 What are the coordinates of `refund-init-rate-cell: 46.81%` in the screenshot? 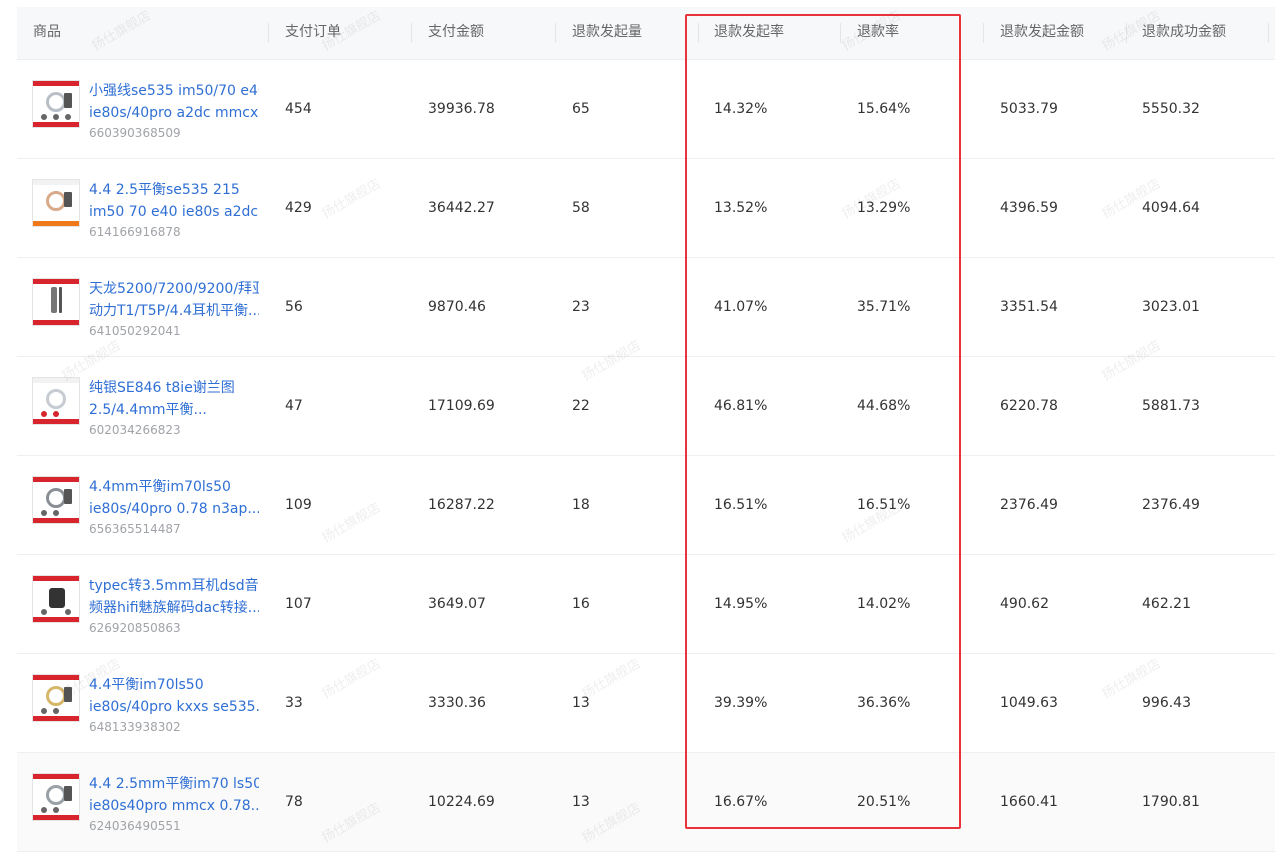 It's located at (741, 406).